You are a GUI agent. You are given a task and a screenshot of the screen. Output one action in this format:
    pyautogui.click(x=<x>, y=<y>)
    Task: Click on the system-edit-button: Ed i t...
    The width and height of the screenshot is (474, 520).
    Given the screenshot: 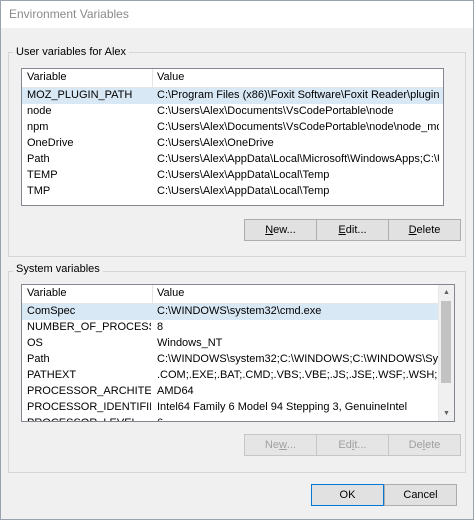 What is the action you would take?
    pyautogui.click(x=352, y=445)
    